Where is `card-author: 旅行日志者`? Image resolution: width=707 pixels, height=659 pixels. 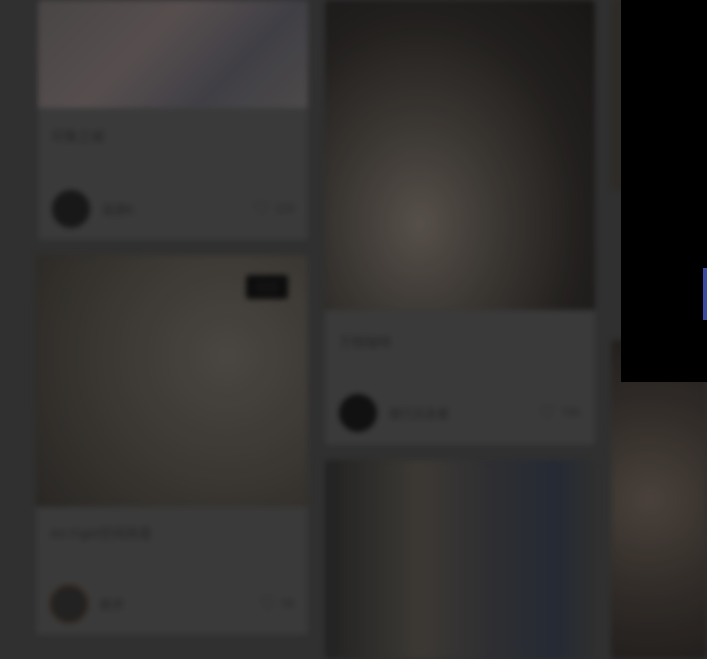 card-author: 旅行日志者 is located at coordinates (394, 413).